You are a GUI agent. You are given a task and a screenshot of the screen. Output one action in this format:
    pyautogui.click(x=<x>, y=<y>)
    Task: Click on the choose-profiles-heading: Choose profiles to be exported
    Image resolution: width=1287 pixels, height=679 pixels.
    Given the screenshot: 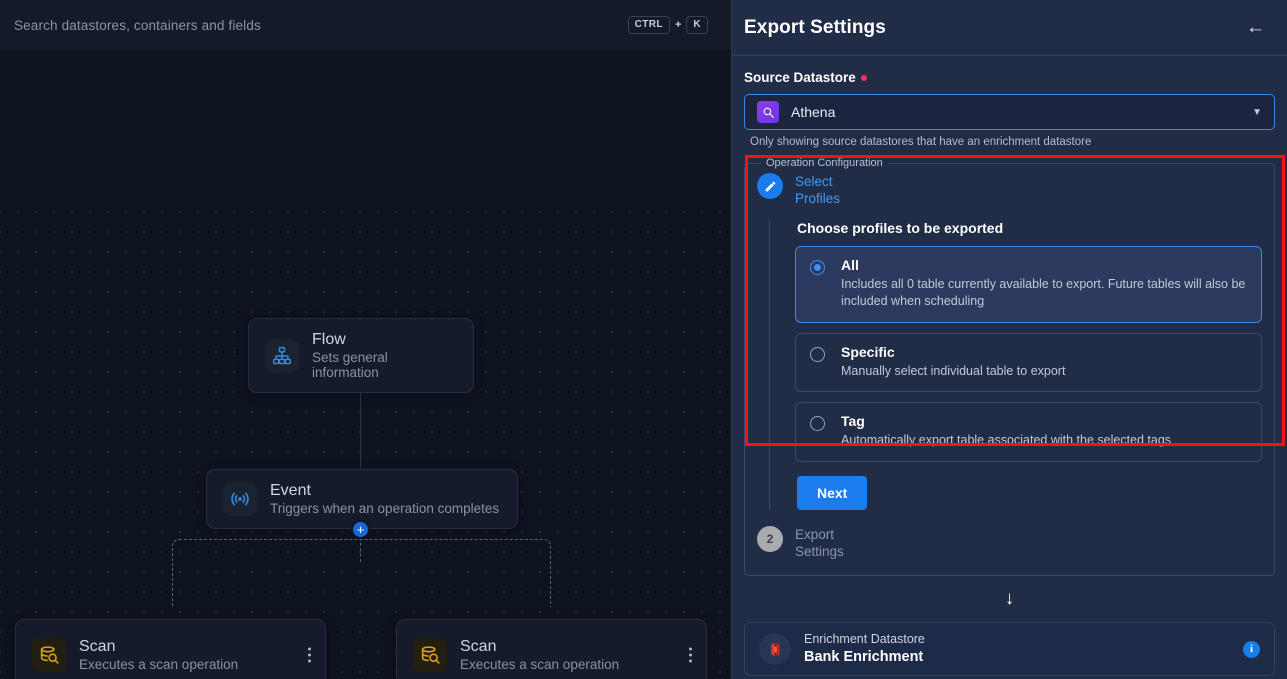 What is the action you would take?
    pyautogui.click(x=900, y=227)
    